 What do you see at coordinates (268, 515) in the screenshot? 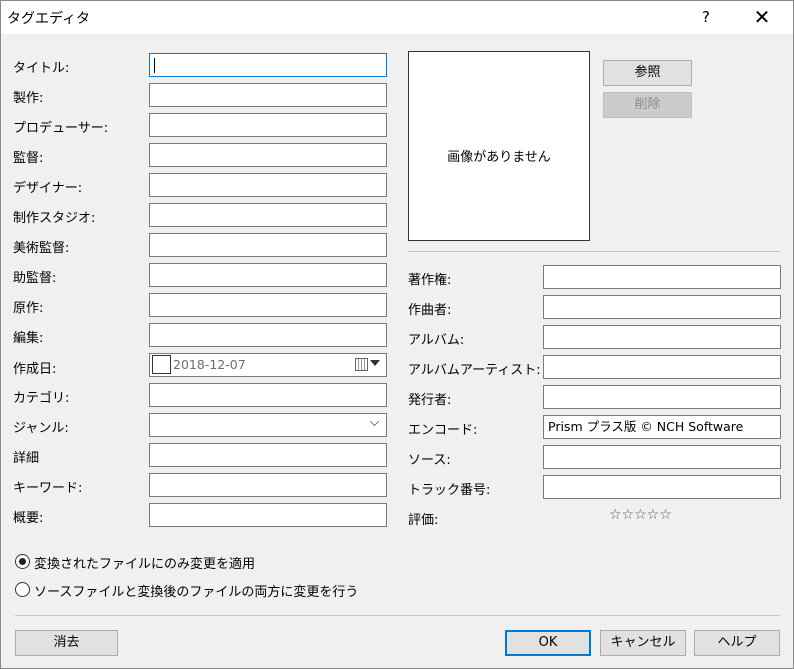
I see `summary-input` at bounding box center [268, 515].